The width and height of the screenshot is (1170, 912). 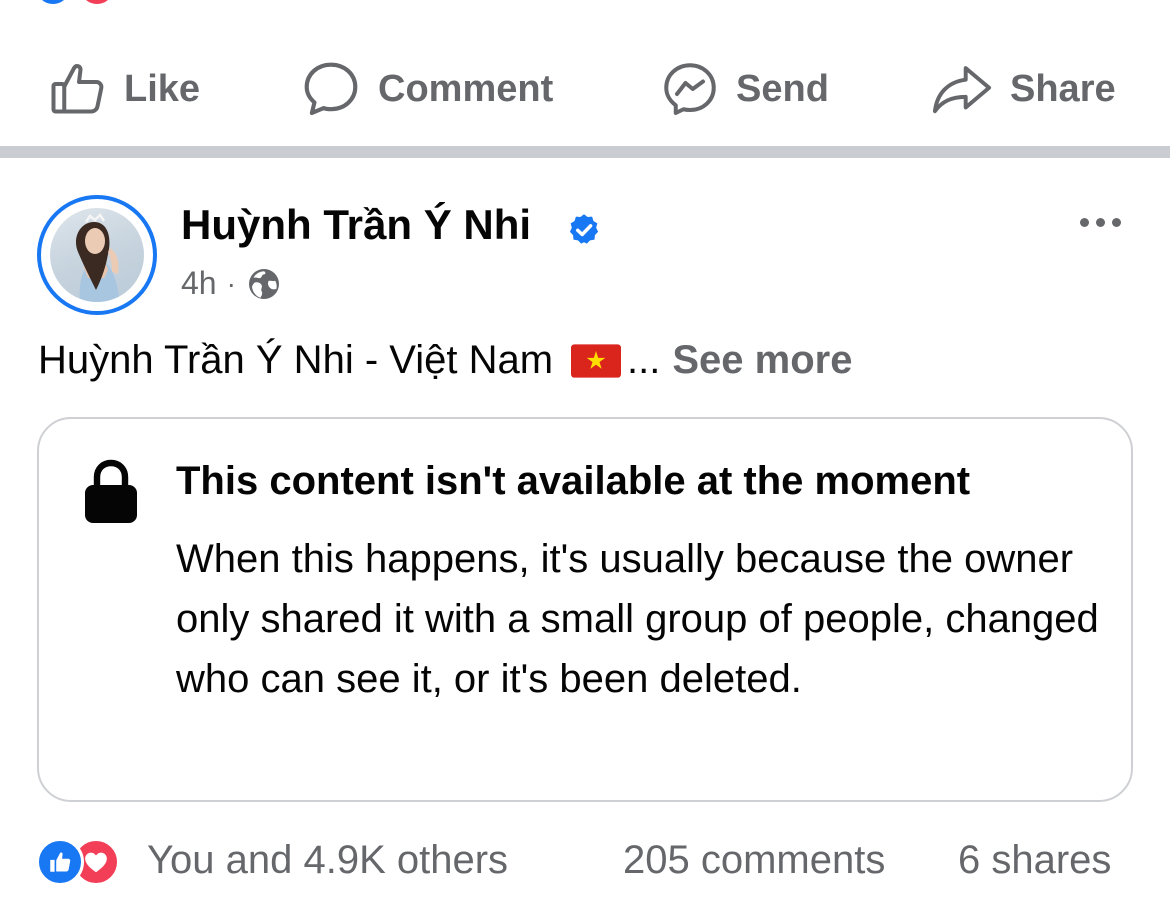 I want to click on vietnam-flag-icon, so click(x=596, y=360).